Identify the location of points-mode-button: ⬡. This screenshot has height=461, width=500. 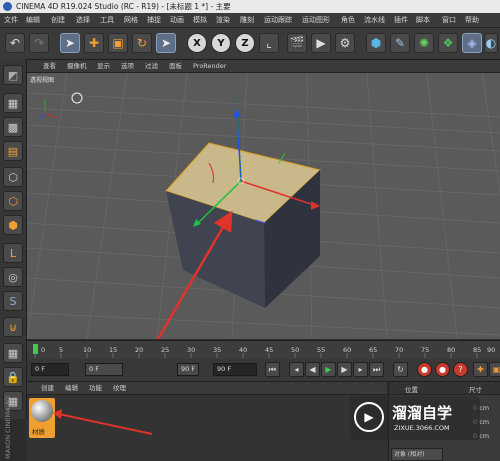
(13, 177).